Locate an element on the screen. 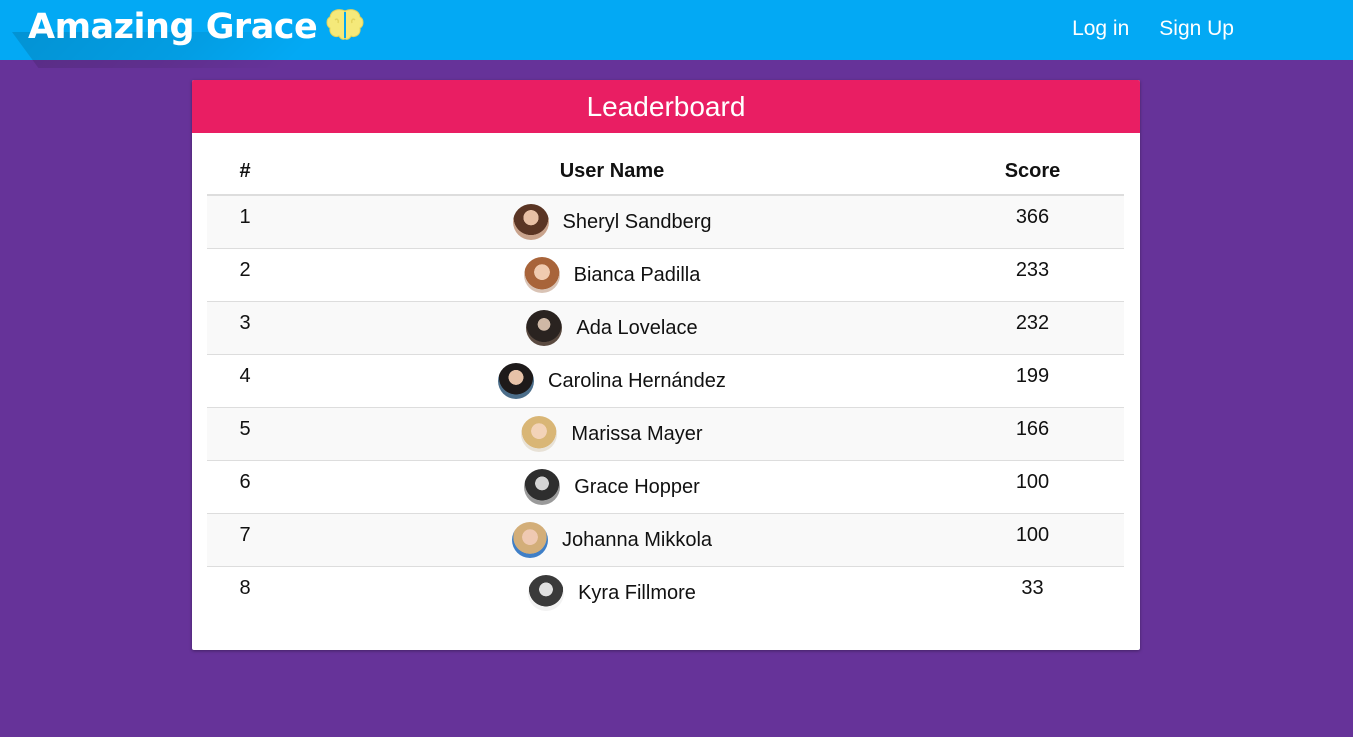 Image resolution: width=1353 pixels, height=737 pixels. score-cell: 366 is located at coordinates (1032, 222).